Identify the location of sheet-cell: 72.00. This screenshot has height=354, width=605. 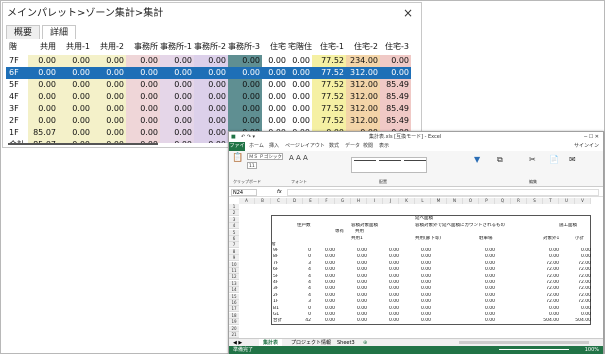
(584, 282).